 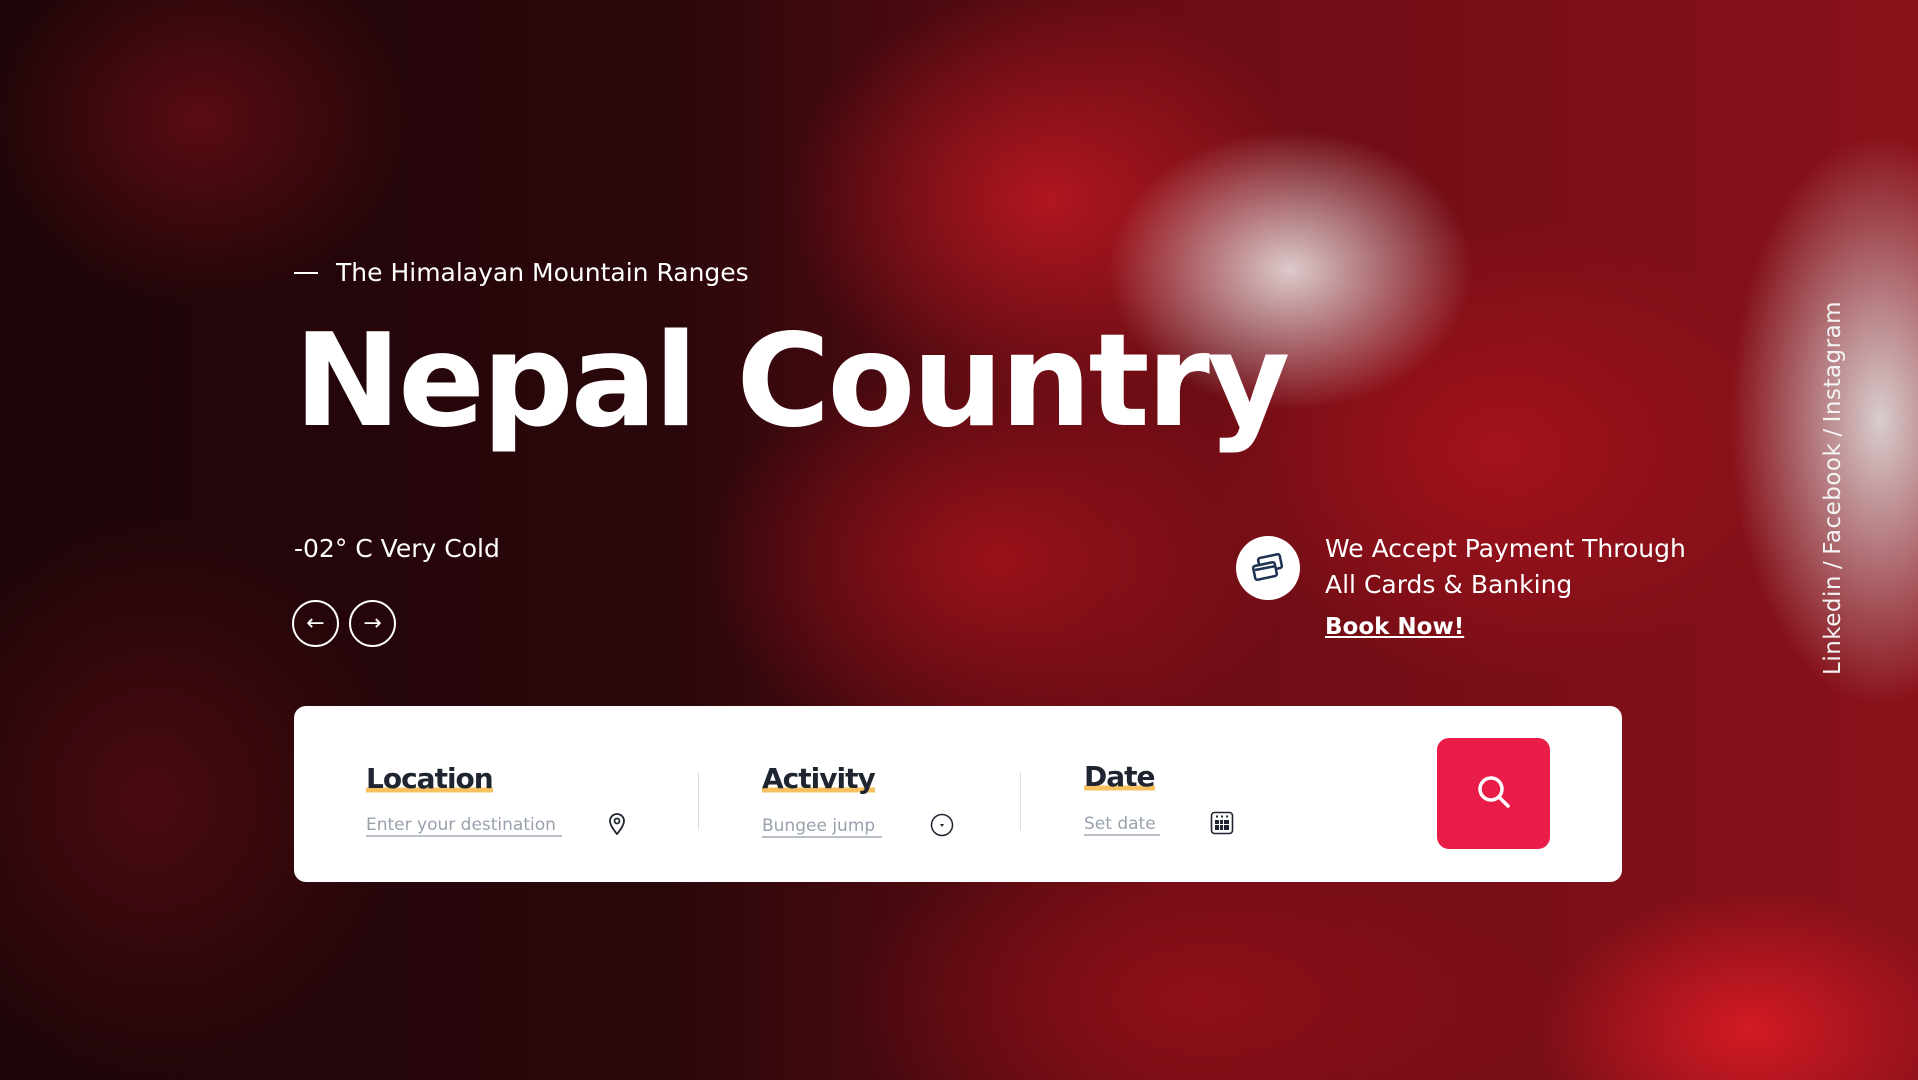 I want to click on slider-controls: ← →, so click(x=344, y=623).